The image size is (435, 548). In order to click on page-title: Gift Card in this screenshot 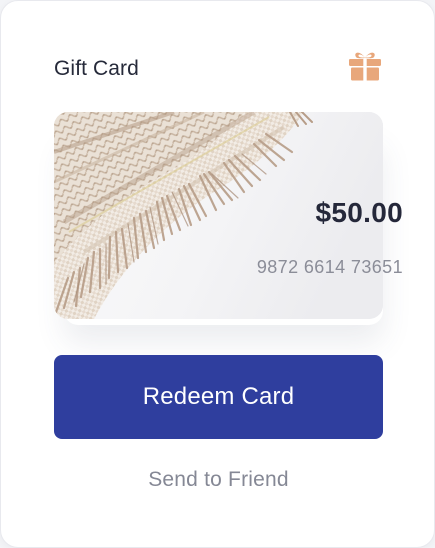, I will do `click(96, 68)`.